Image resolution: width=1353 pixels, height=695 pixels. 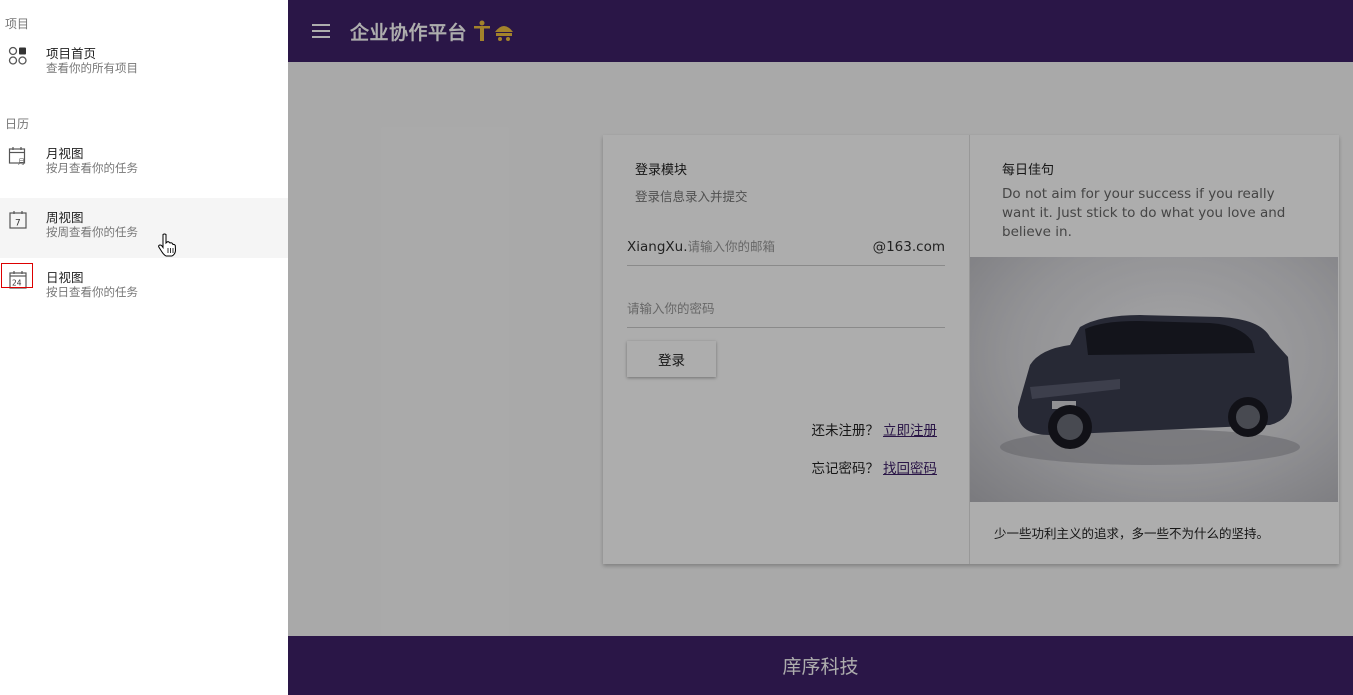 What do you see at coordinates (18, 224) in the screenshot?
I see `svg-text: 7` at bounding box center [18, 224].